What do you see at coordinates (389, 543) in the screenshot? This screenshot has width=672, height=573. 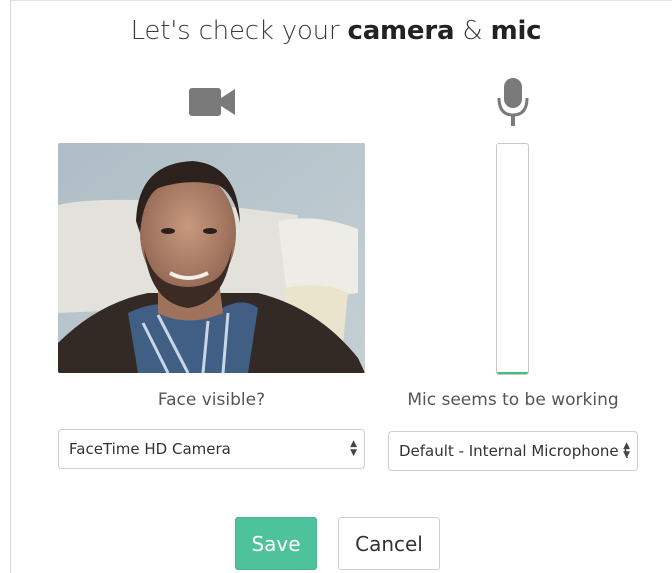 I see `cancel-button: Cancel` at bounding box center [389, 543].